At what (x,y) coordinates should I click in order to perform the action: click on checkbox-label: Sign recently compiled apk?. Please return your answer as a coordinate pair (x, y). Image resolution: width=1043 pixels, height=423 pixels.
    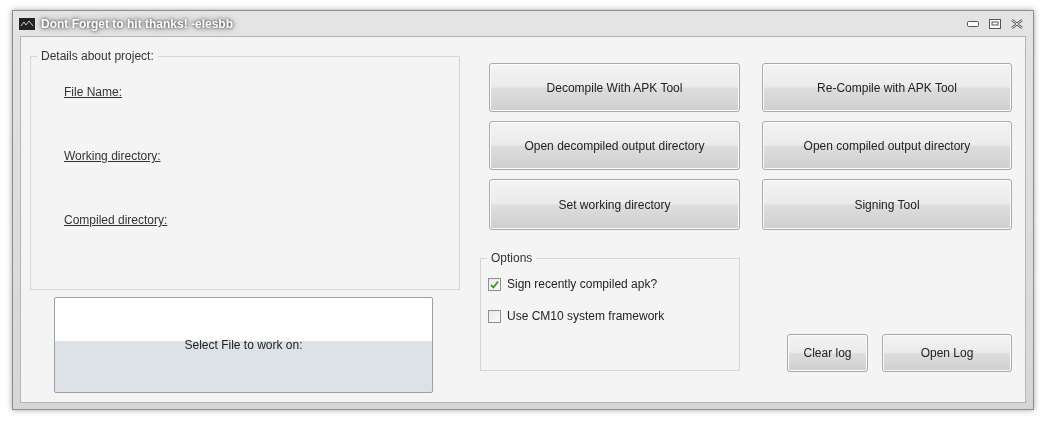
    Looking at the image, I should click on (582, 284).